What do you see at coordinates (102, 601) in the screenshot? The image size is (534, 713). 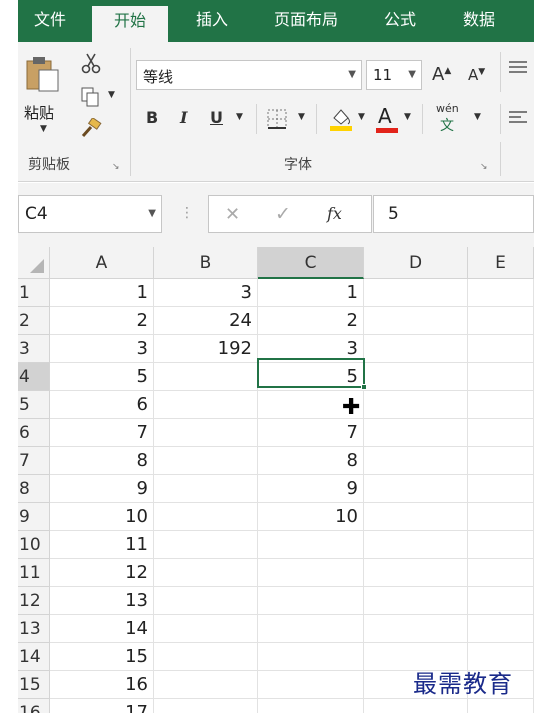 I see `cell-a12: 13` at bounding box center [102, 601].